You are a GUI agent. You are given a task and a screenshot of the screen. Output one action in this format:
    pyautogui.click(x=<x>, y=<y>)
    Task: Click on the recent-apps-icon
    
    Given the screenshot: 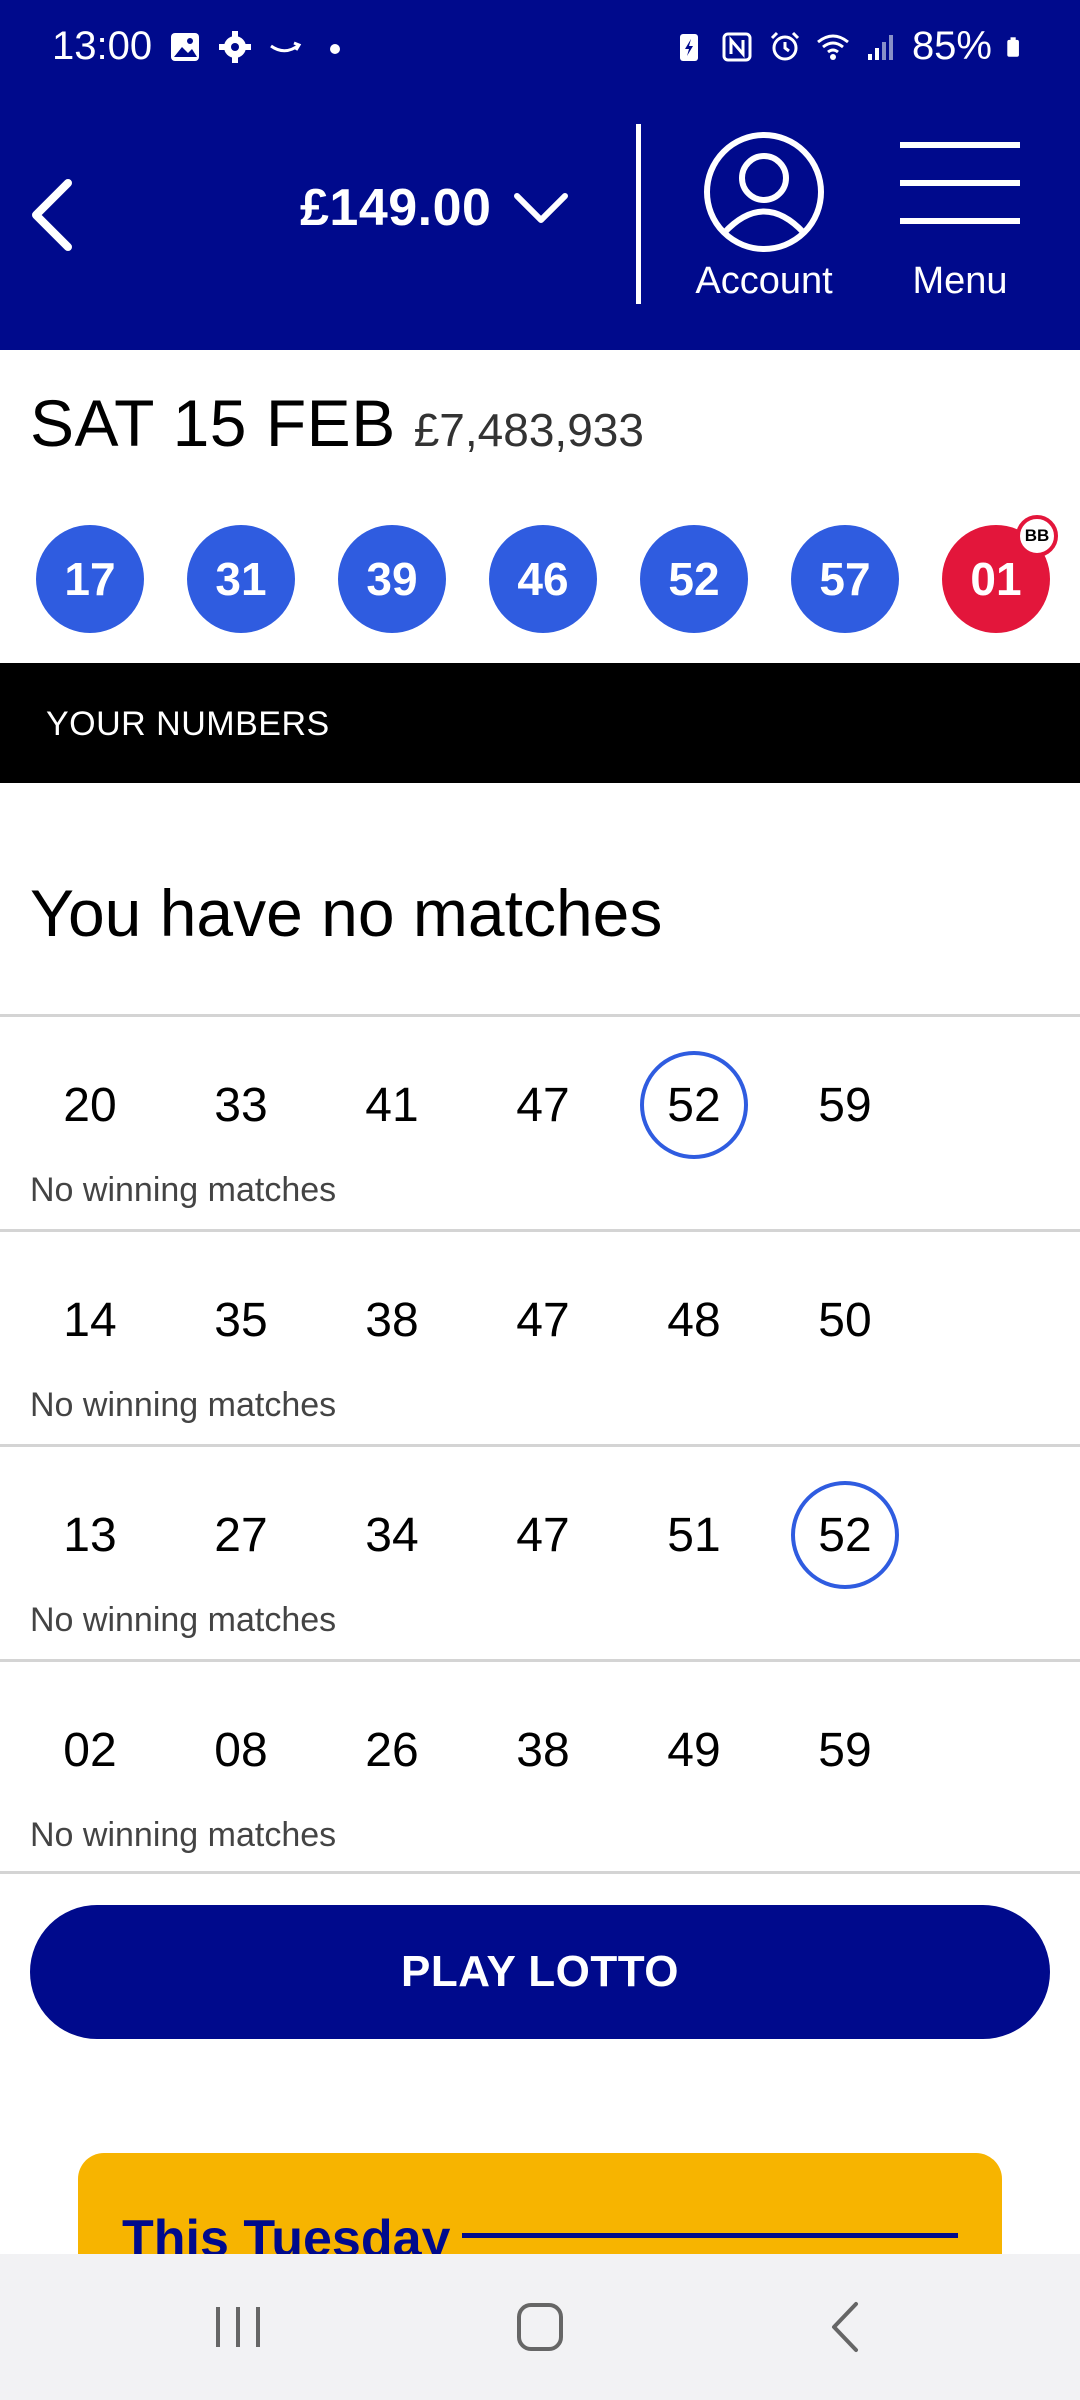 What is the action you would take?
    pyautogui.click(x=238, y=2327)
    